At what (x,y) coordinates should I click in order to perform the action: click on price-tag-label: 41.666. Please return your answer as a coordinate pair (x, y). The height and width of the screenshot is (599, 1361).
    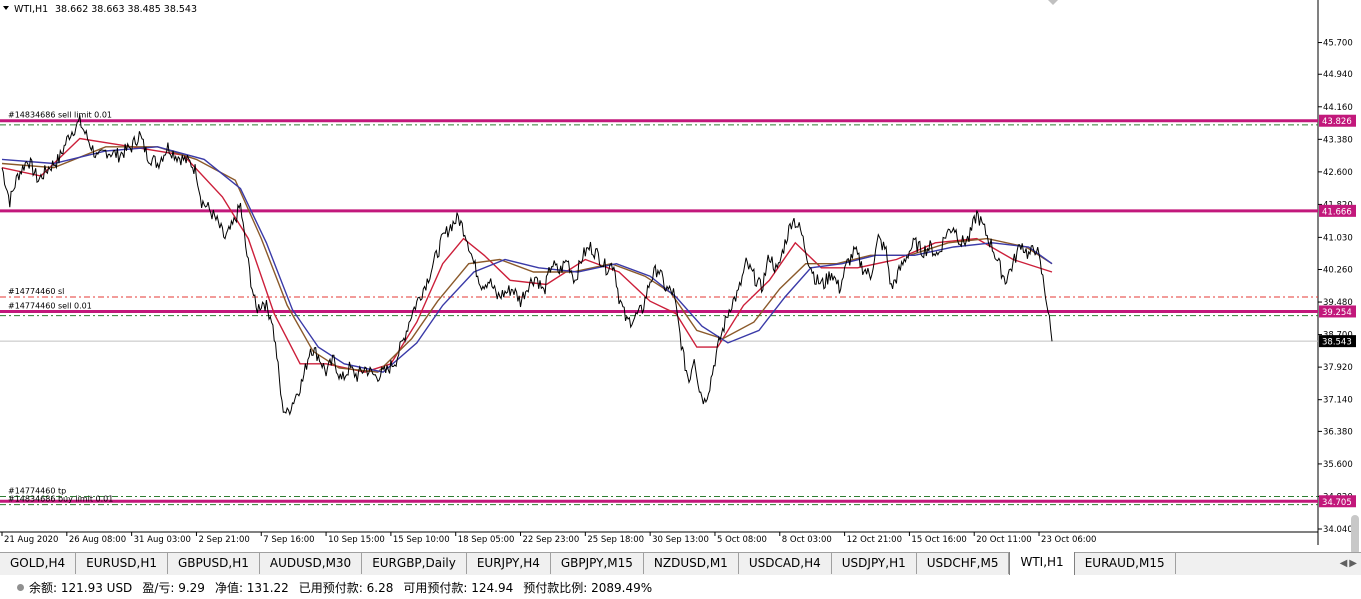
    Looking at the image, I should click on (1337, 212).